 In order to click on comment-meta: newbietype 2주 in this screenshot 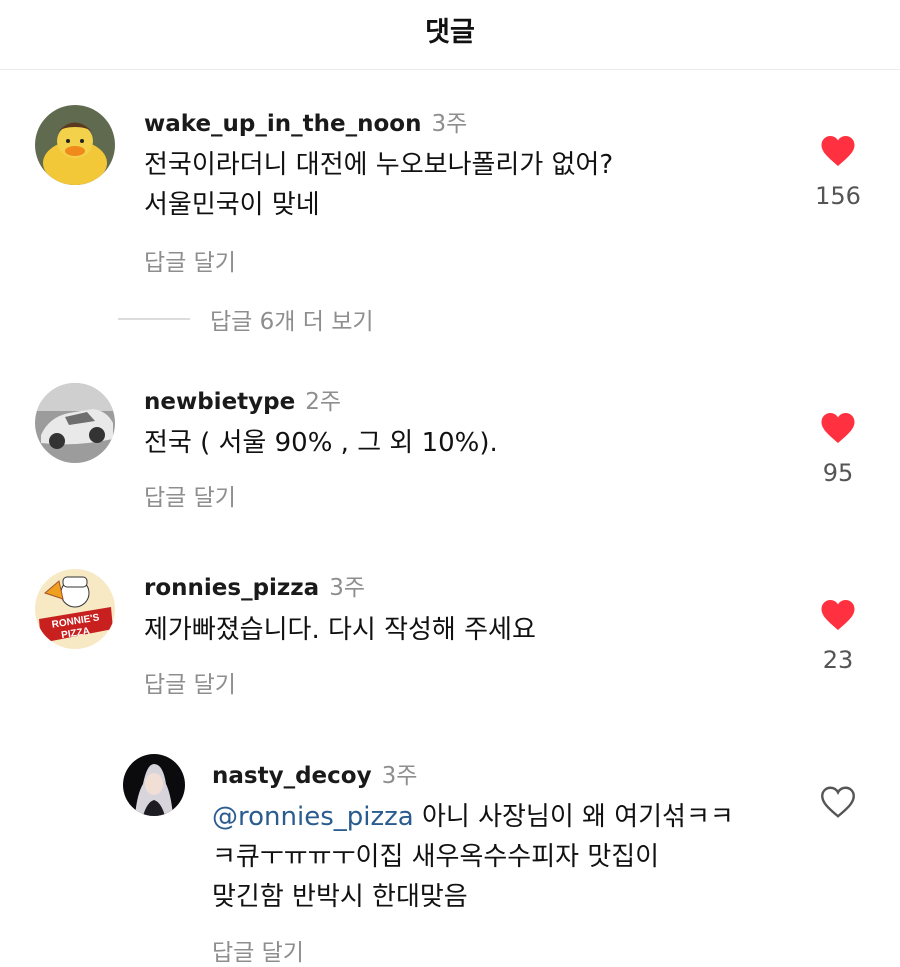, I will do `click(242, 399)`.